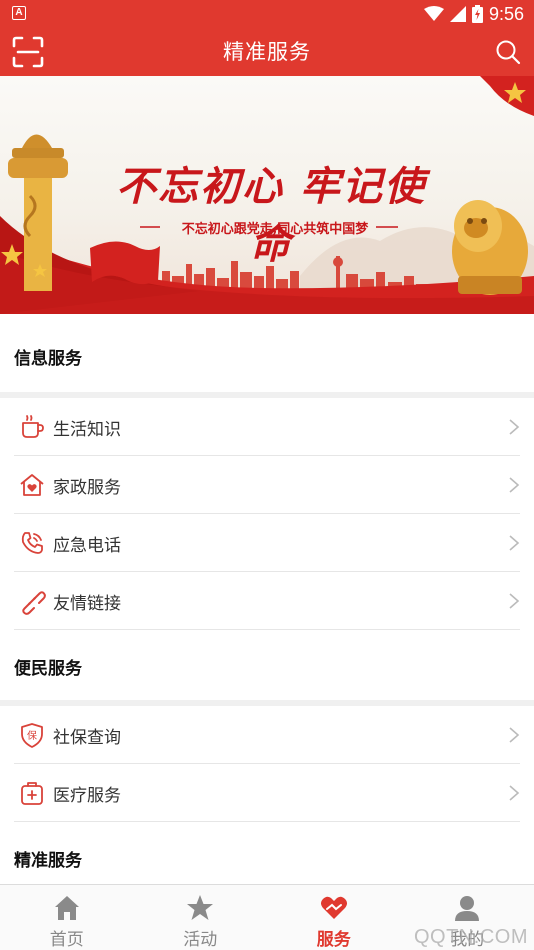 This screenshot has height=950, width=534. I want to click on list-item-social-security: 保 社保查询, so click(267, 735).